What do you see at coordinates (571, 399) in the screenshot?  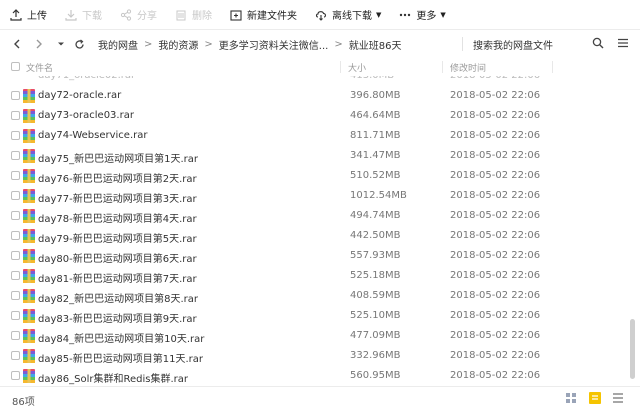 I see `thumbnail-view-icon` at bounding box center [571, 399].